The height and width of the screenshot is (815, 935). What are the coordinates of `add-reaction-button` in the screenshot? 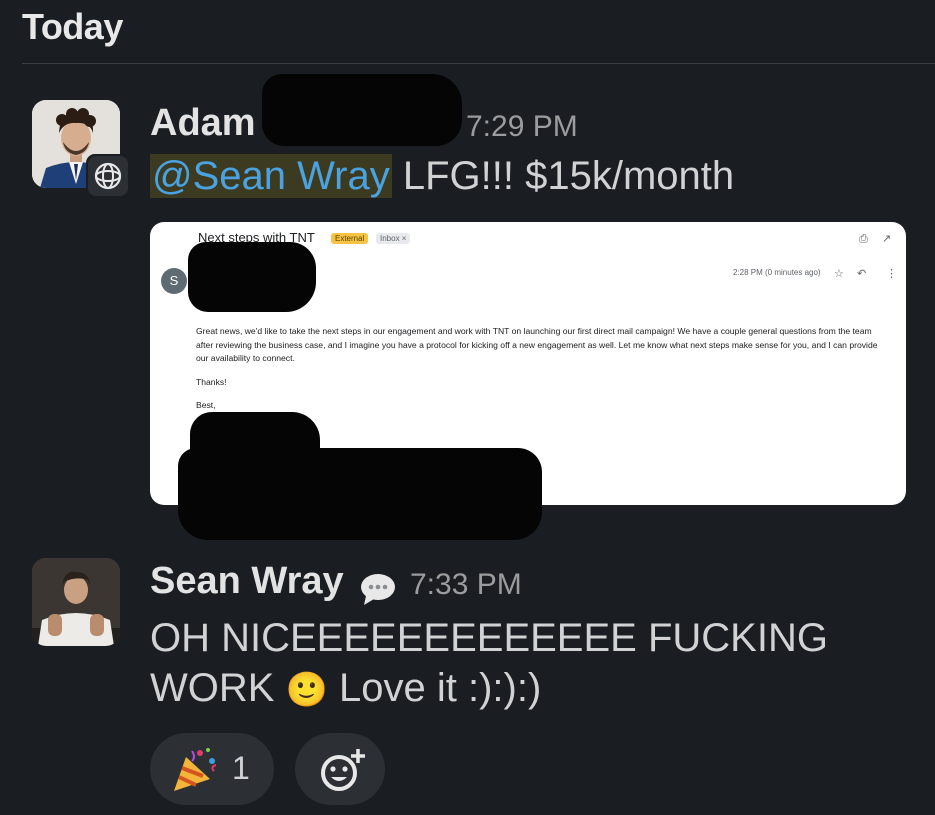 It's located at (340, 769).